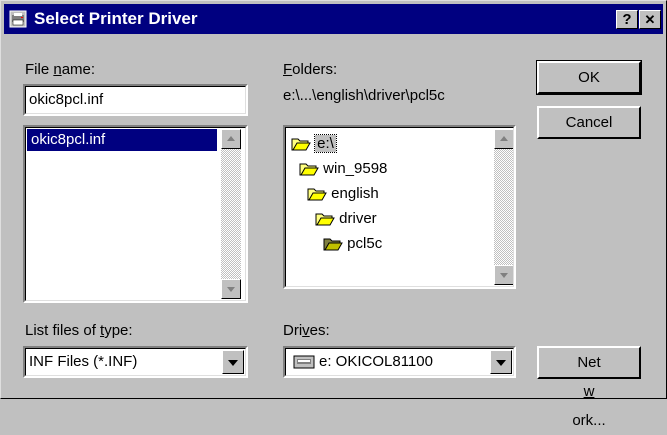 Image resolution: width=667 pixels, height=435 pixels. What do you see at coordinates (231, 214) in the screenshot?
I see `file-list-scrollbar-track` at bounding box center [231, 214].